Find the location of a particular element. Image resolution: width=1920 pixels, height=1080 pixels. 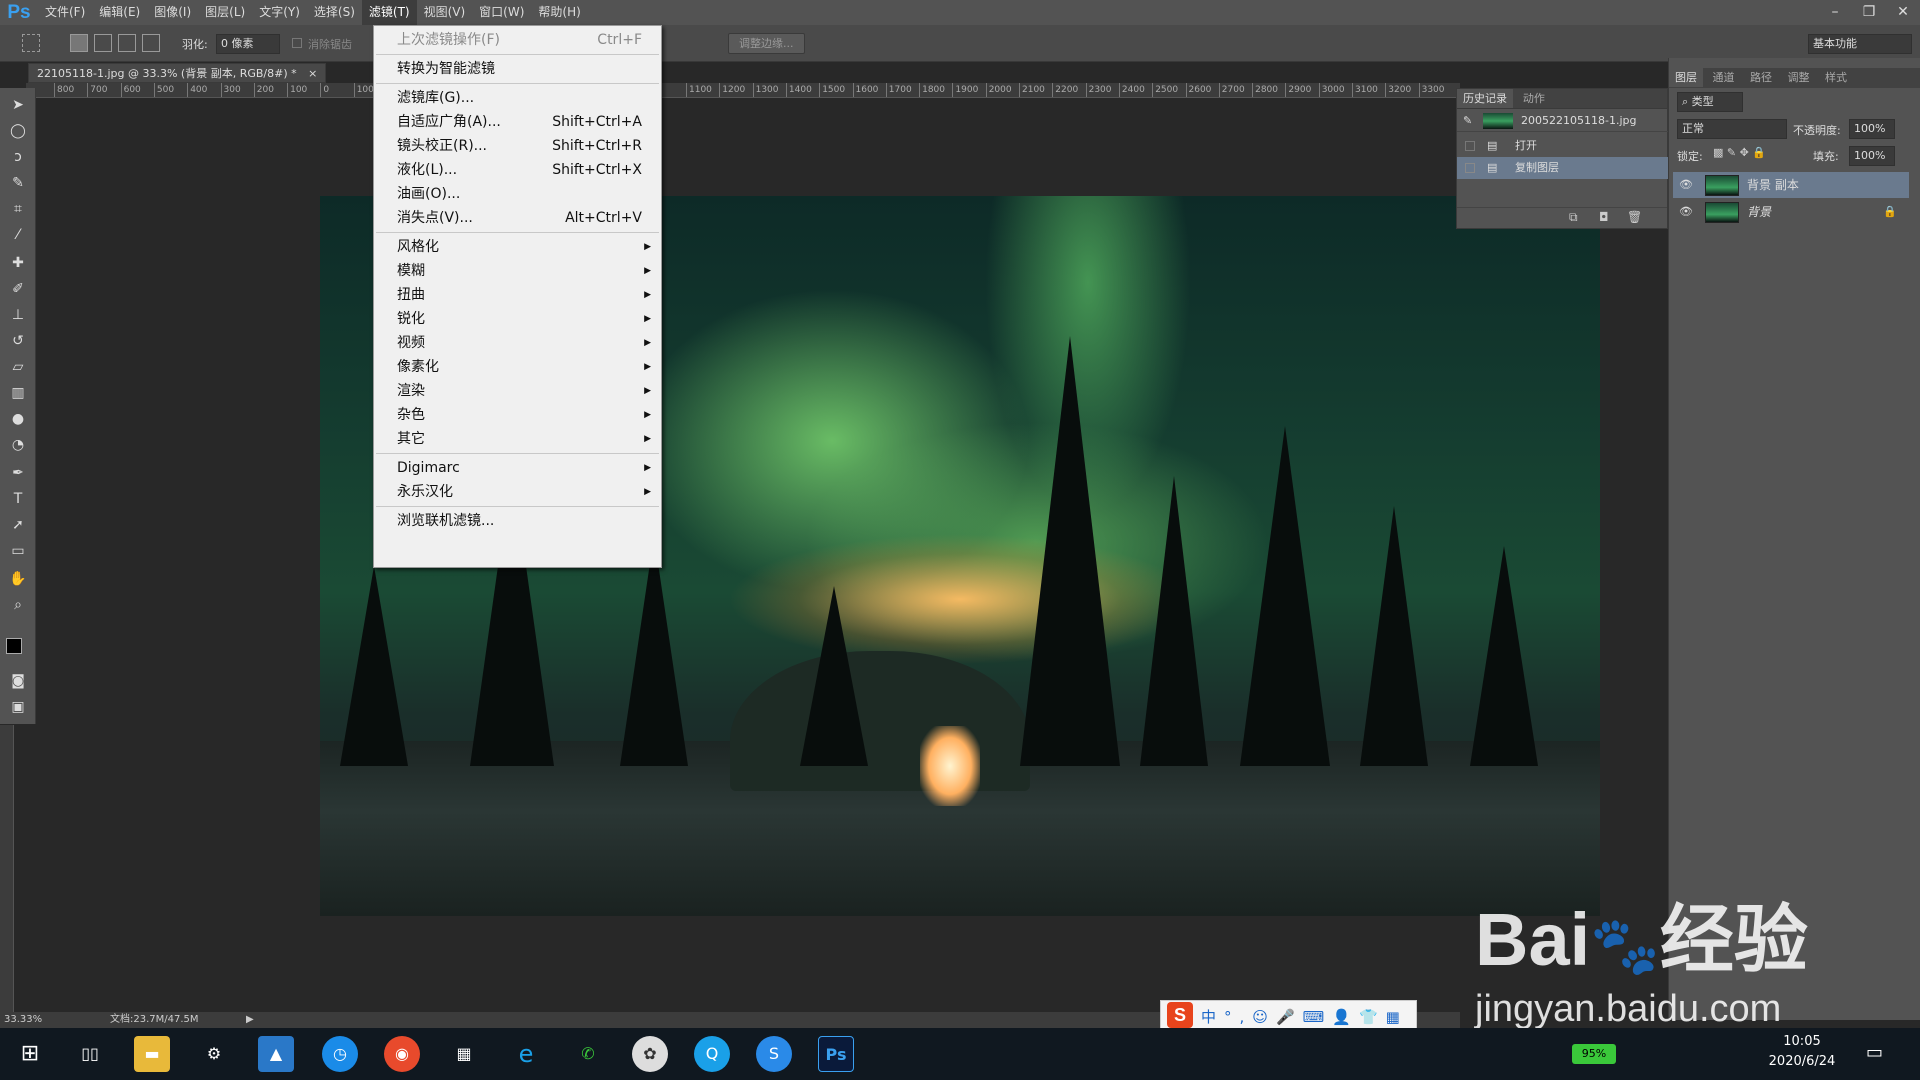

healing-brush-icon: ✚ is located at coordinates (18, 263).